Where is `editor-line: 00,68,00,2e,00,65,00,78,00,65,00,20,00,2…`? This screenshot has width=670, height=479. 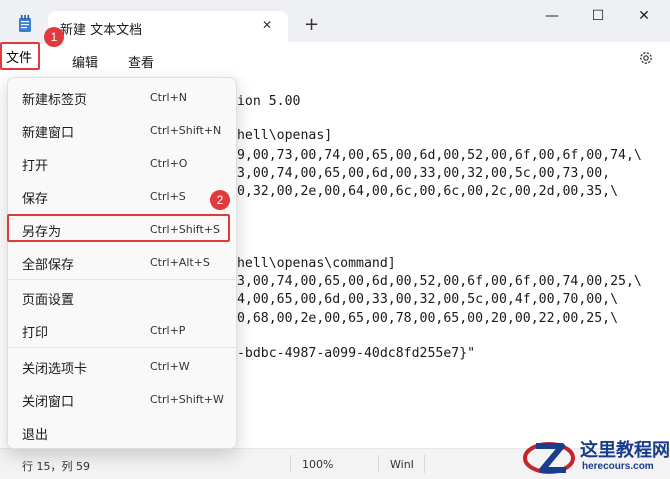 editor-line: 00,68,00,2e,00,65,00,78,00,65,00,20,00,2… is located at coordinates (424, 318).